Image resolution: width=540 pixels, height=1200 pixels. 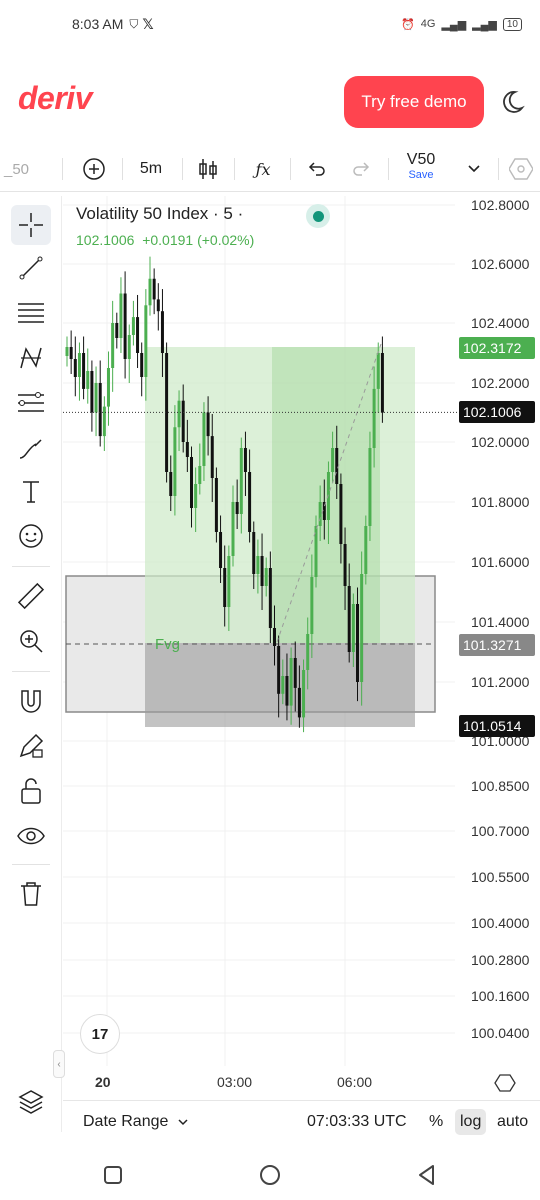 I want to click on home-circle-icon, so click(x=270, y=1175).